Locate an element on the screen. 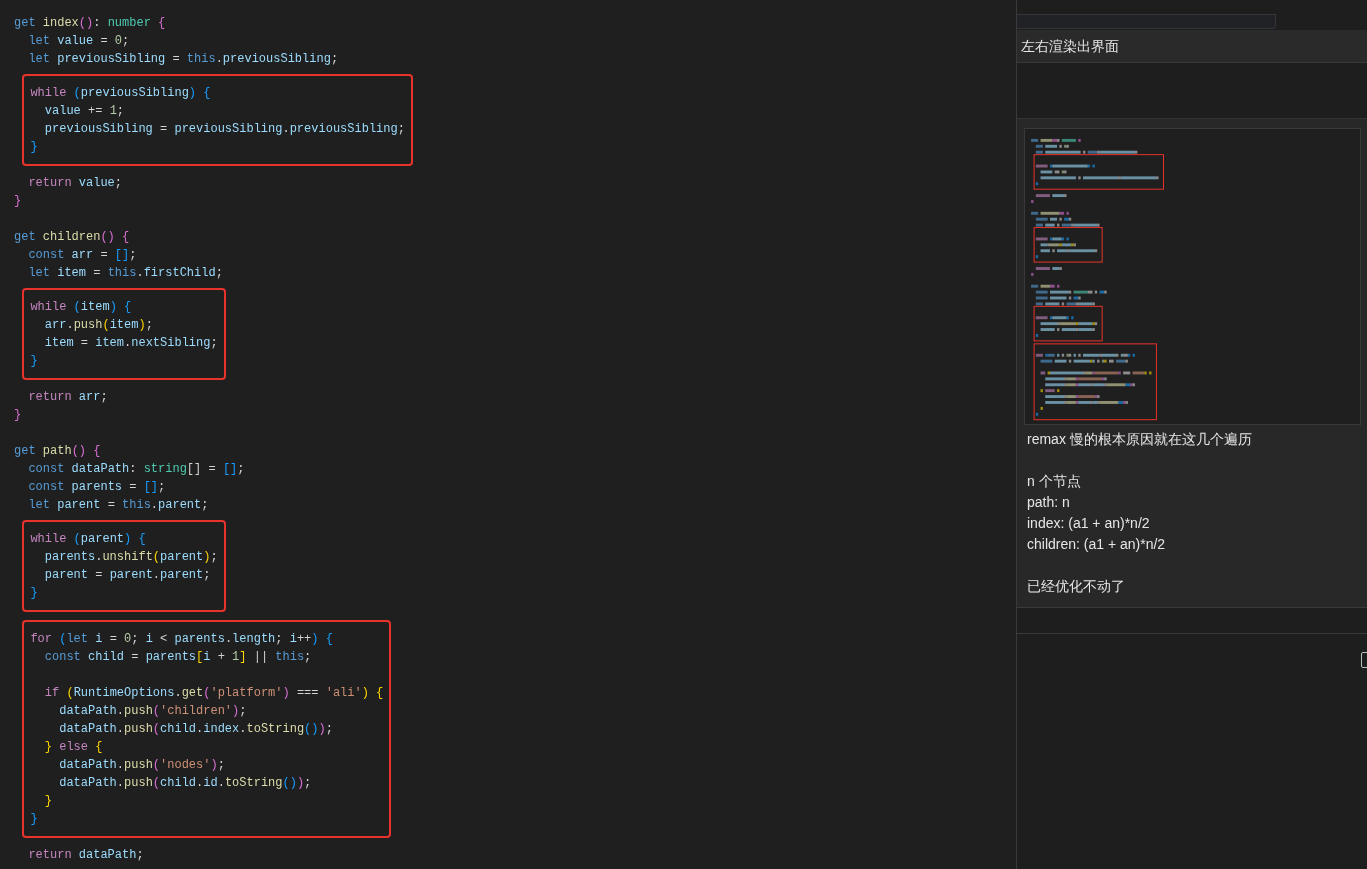  code-line: const child = parents[i + 1] || this; is located at coordinates (178, 657).